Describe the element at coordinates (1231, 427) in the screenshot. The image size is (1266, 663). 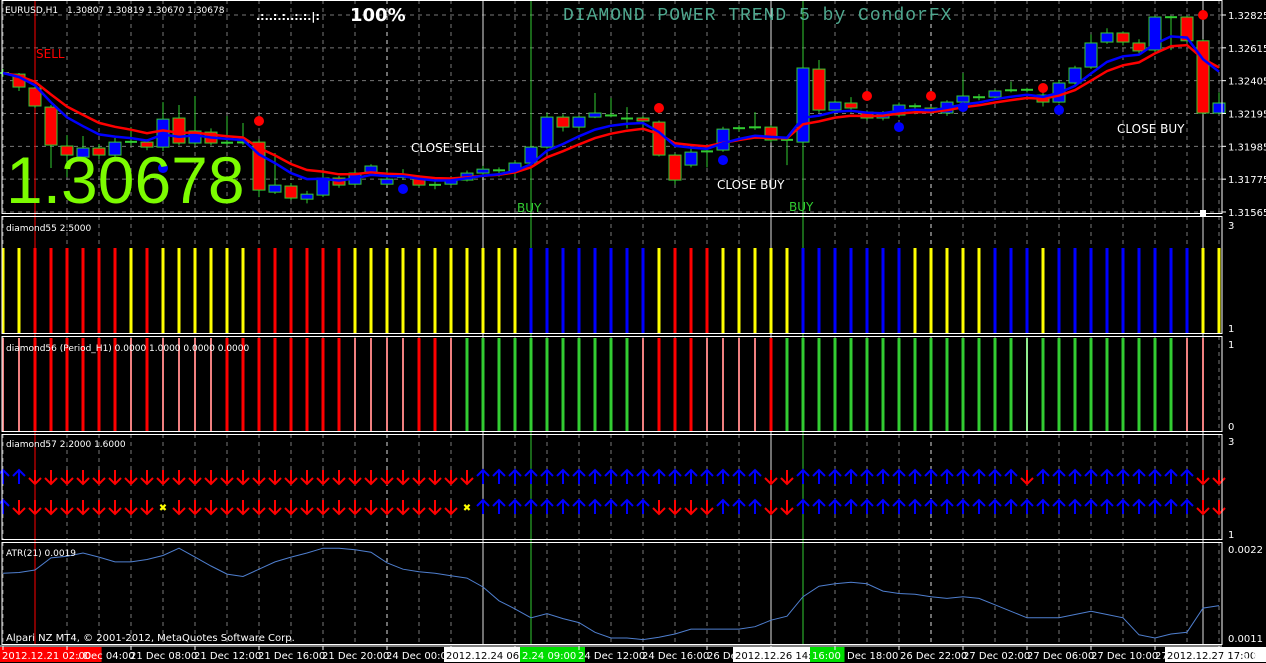
I see `indicator-axis-label: 0` at that location.